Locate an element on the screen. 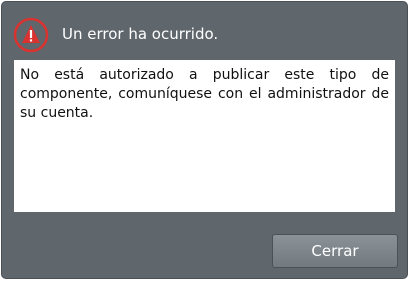  close-button: Cerrar is located at coordinates (335, 251).